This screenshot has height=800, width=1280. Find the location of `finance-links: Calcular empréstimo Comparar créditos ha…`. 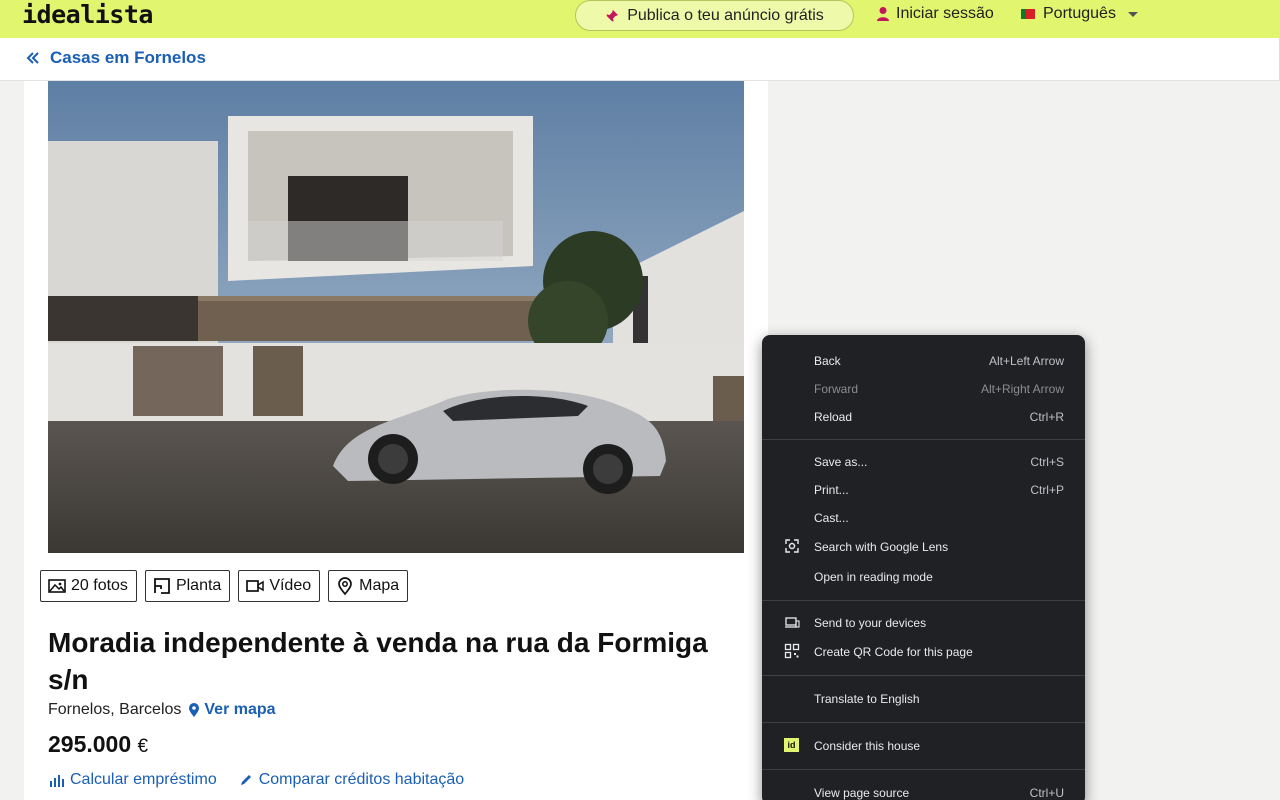

finance-links: Calcular empréstimo Comparar créditos ha… is located at coordinates (256, 780).